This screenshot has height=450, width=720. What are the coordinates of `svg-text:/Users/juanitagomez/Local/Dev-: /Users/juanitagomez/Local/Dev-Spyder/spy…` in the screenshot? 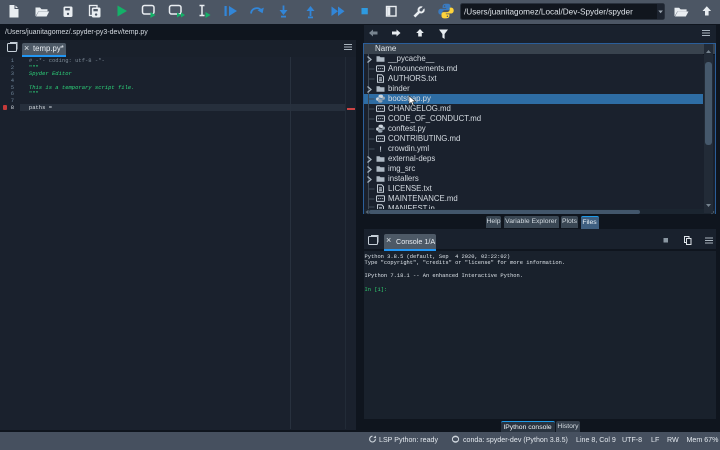 It's located at (548, 12).